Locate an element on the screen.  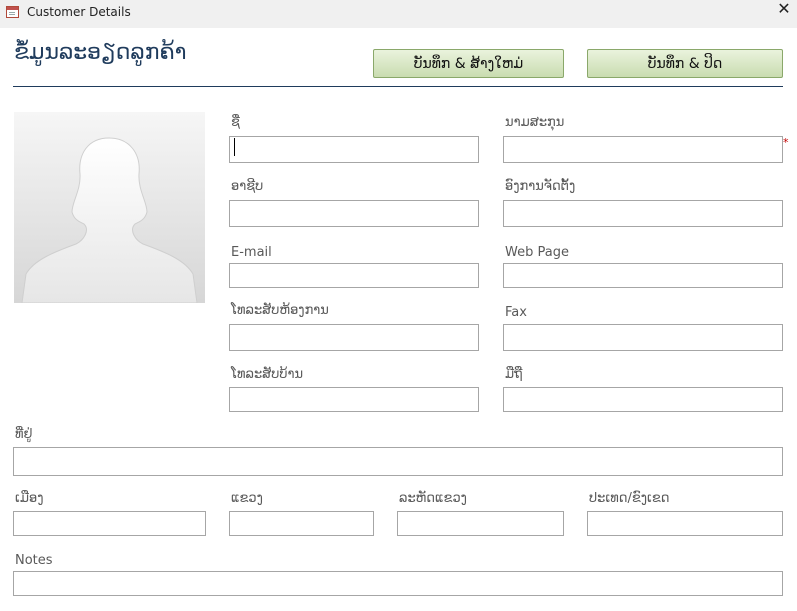
business-phone-label: ໂທລະສັບຫ້ອງການ is located at coordinates (280, 310).